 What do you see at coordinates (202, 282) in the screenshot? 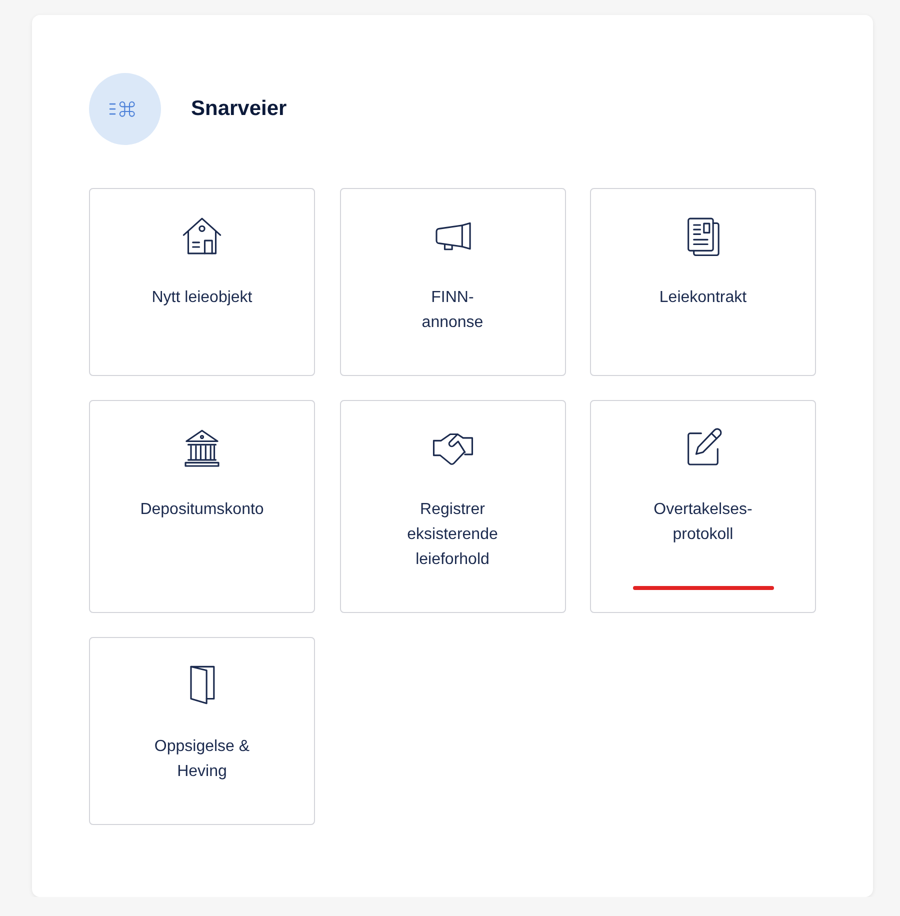
I see `shortcut-tile: Nytt leieobjekt` at bounding box center [202, 282].